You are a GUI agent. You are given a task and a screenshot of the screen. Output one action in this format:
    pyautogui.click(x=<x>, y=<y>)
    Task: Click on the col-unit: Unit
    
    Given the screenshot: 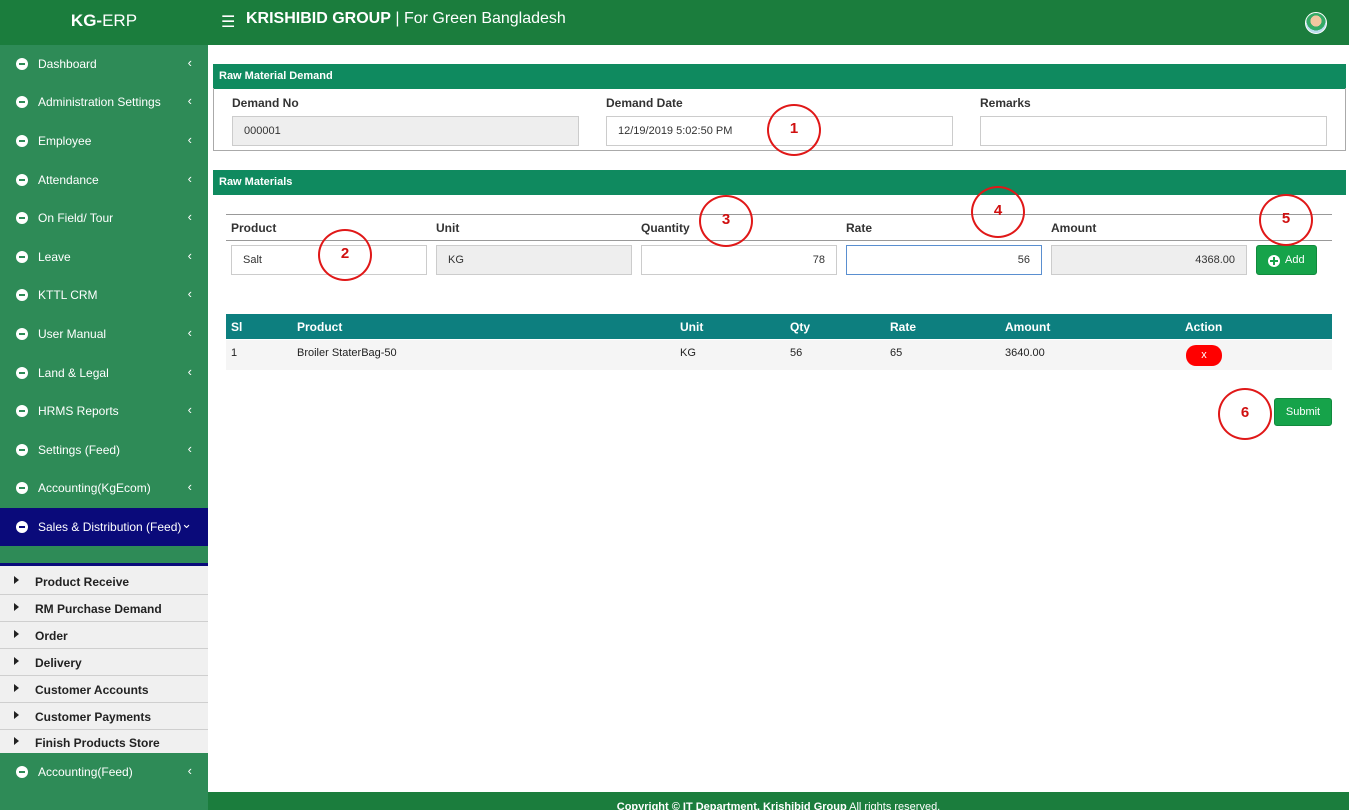 What is the action you would take?
    pyautogui.click(x=692, y=327)
    